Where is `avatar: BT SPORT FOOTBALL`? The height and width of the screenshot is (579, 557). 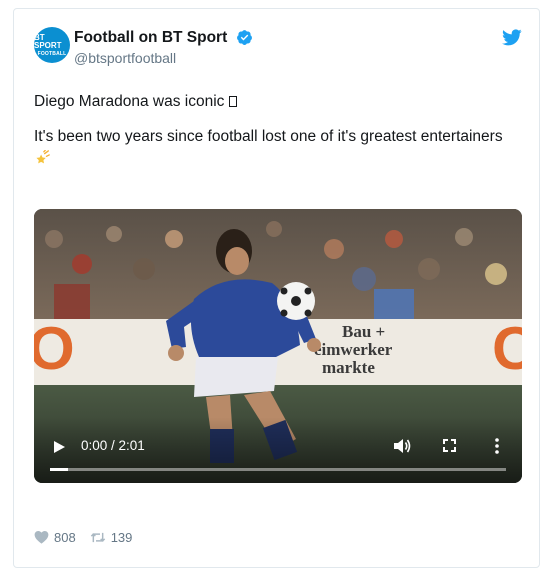 avatar: BT SPORT FOOTBALL is located at coordinates (52, 45).